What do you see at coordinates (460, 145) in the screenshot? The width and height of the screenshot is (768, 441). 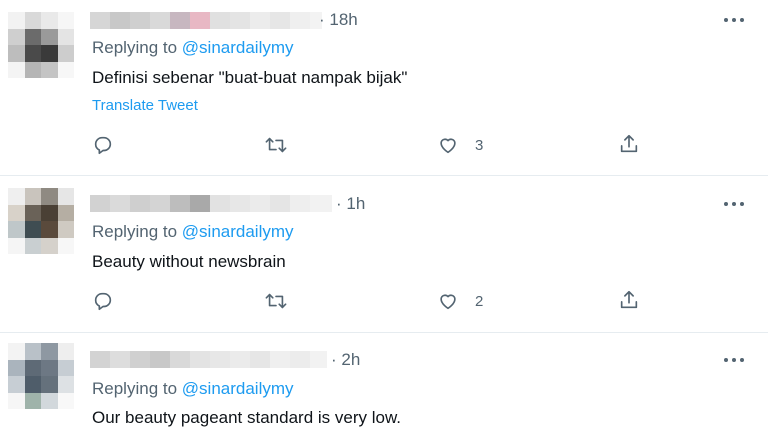 I see `like-button: 3` at bounding box center [460, 145].